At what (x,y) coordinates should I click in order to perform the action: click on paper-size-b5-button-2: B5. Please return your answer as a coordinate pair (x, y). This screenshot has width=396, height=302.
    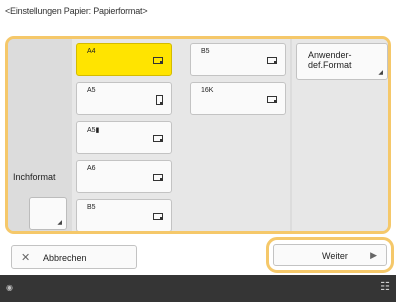
    Looking at the image, I should click on (238, 59).